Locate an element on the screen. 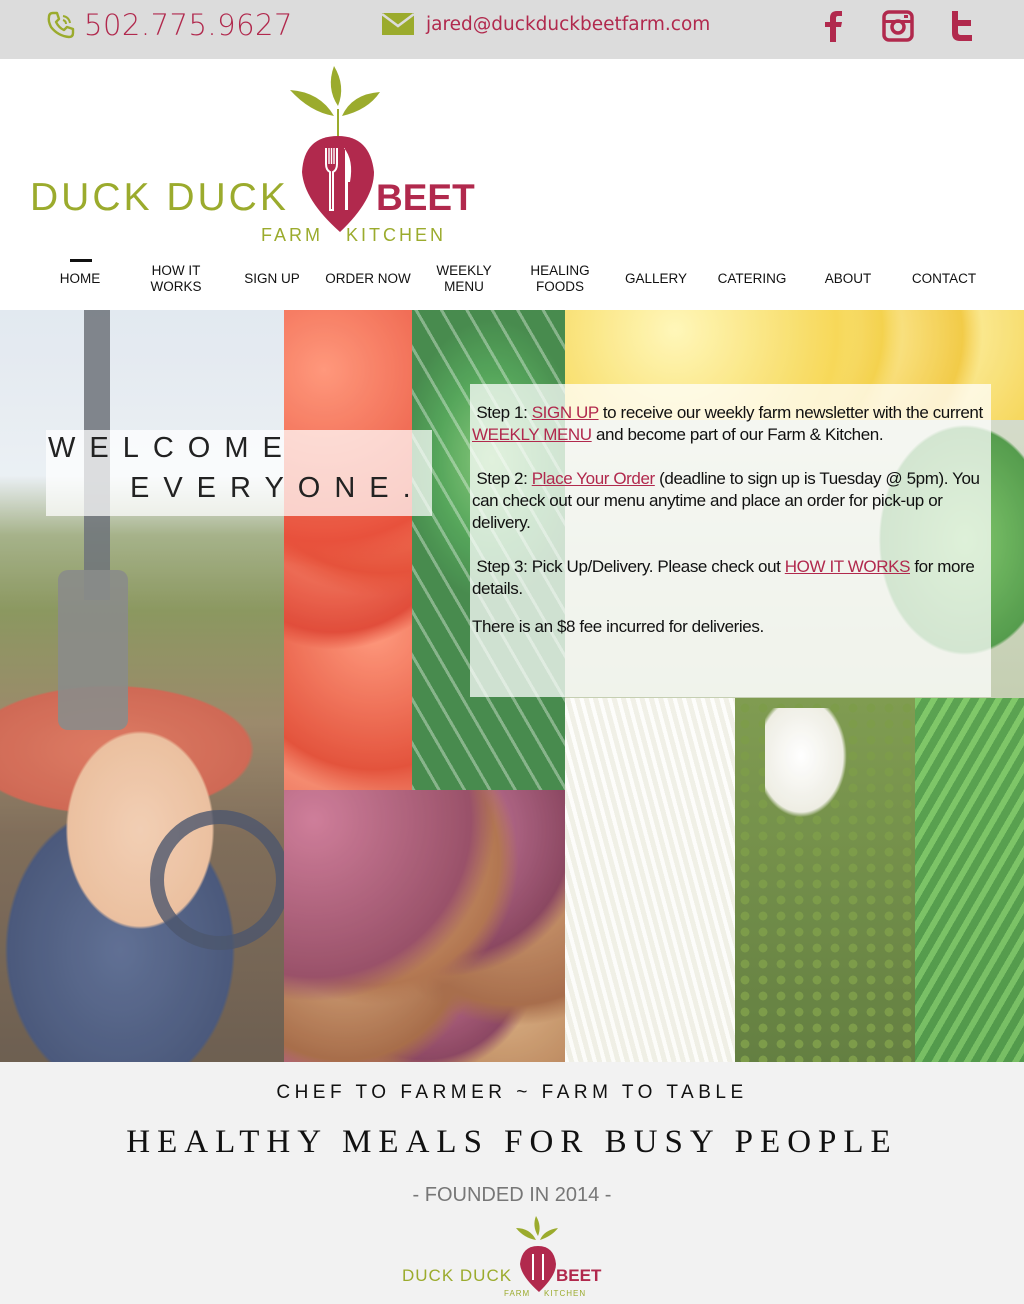 Image resolution: width=1024 pixels, height=1304 pixels. nav-label: CONTACT is located at coordinates (944, 278).